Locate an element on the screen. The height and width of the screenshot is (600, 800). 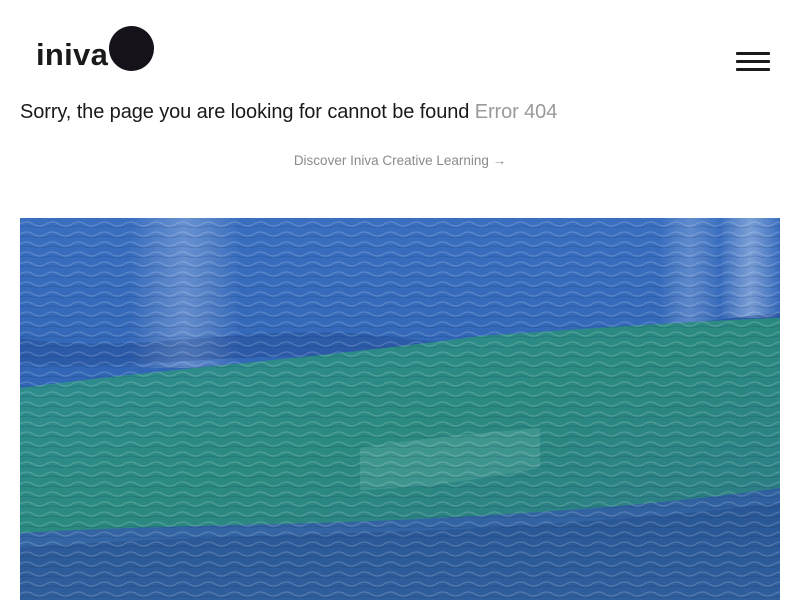
arrow-right-icon: → is located at coordinates (499, 160).